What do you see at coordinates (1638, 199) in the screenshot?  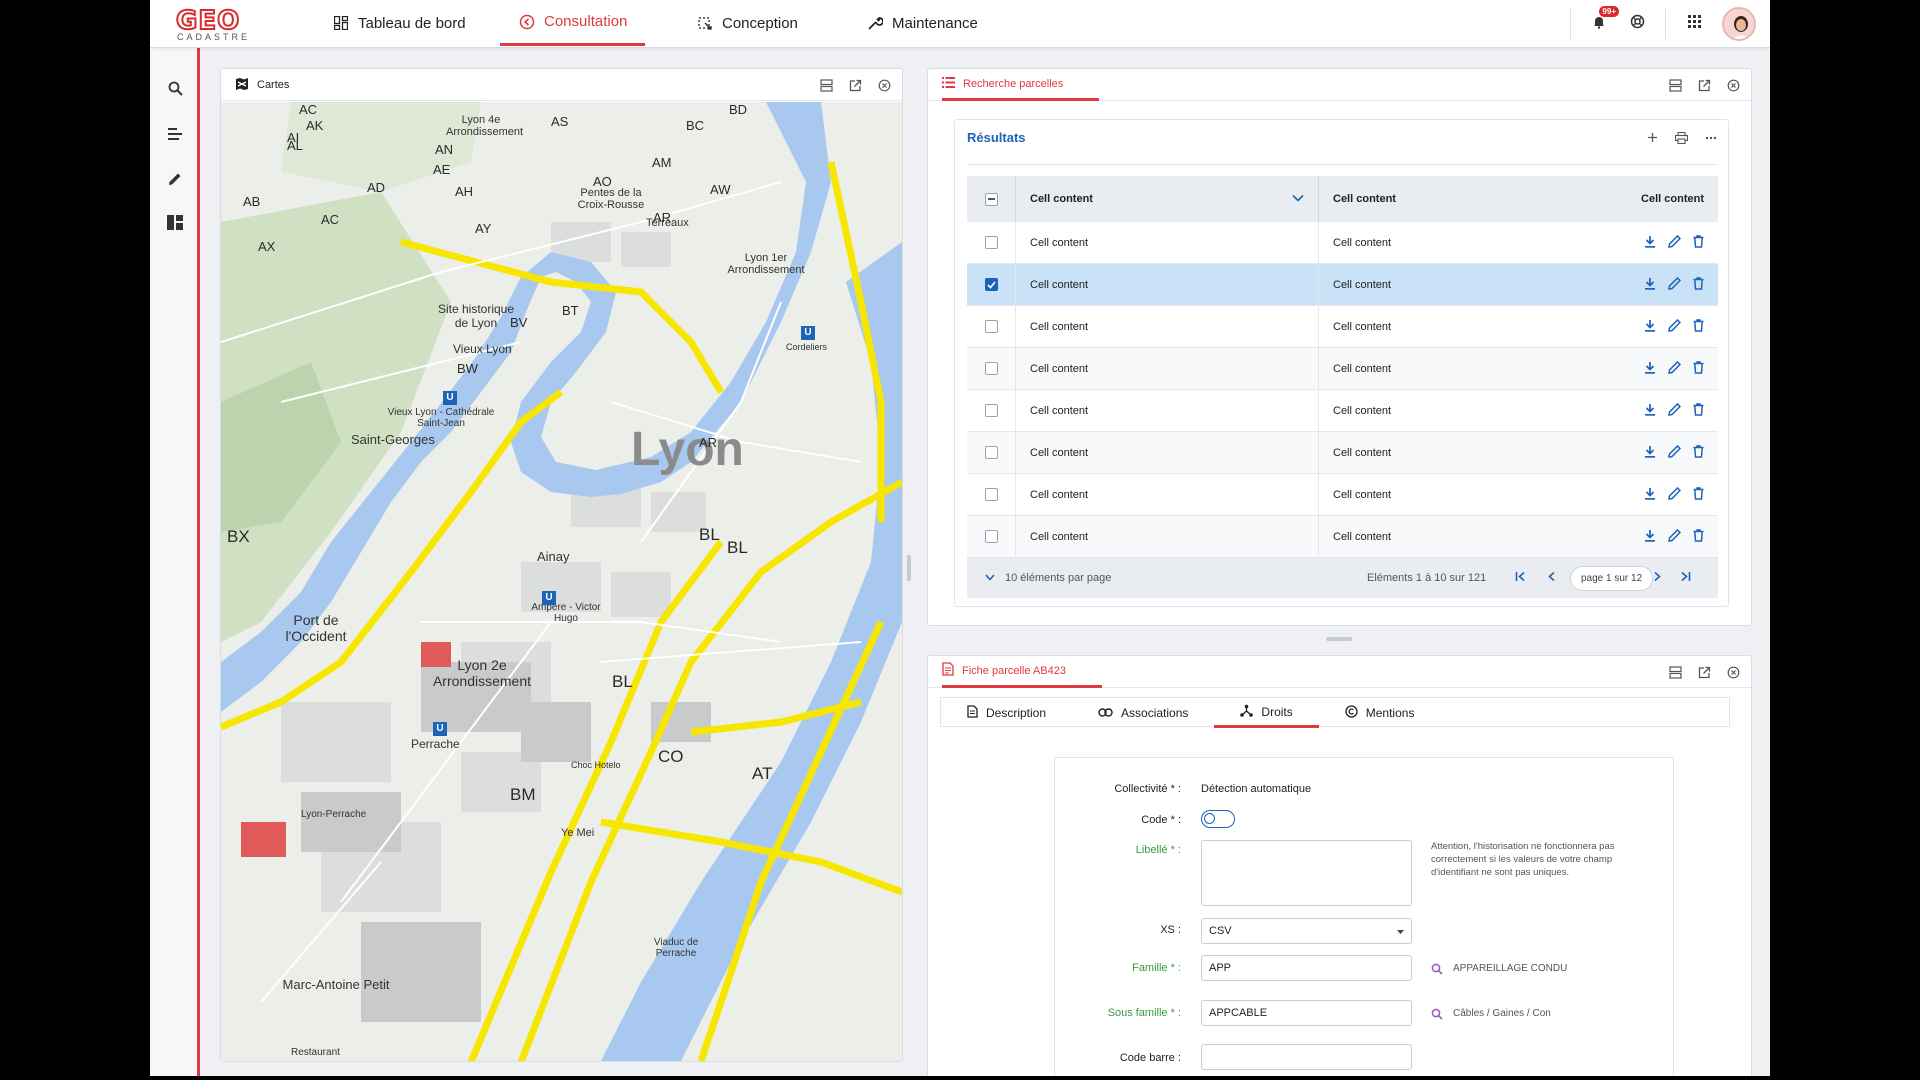 I see `column-header-3: Cell content` at bounding box center [1638, 199].